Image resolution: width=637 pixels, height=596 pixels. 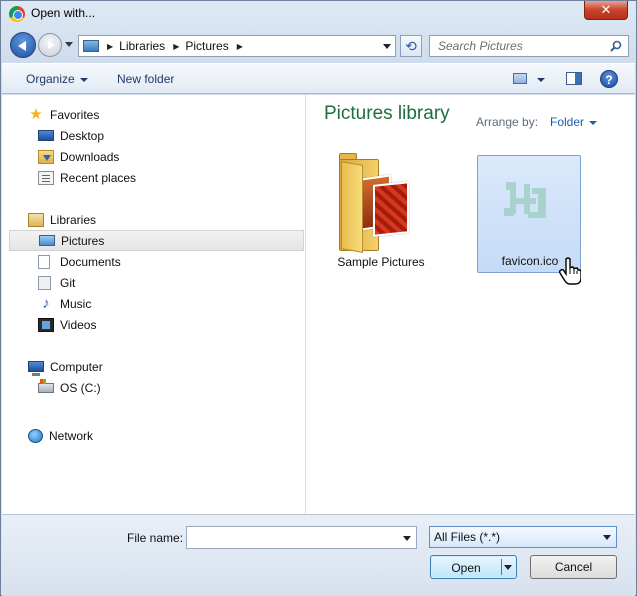 I want to click on cancel-button: Cancel, so click(x=573, y=567).